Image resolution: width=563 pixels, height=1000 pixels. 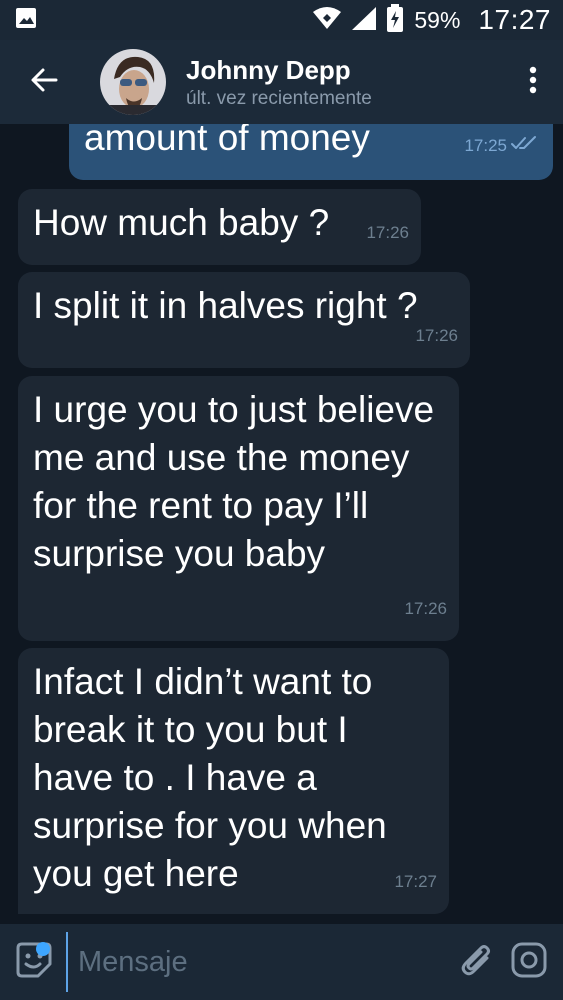 I want to click on camera-button, so click(x=529, y=962).